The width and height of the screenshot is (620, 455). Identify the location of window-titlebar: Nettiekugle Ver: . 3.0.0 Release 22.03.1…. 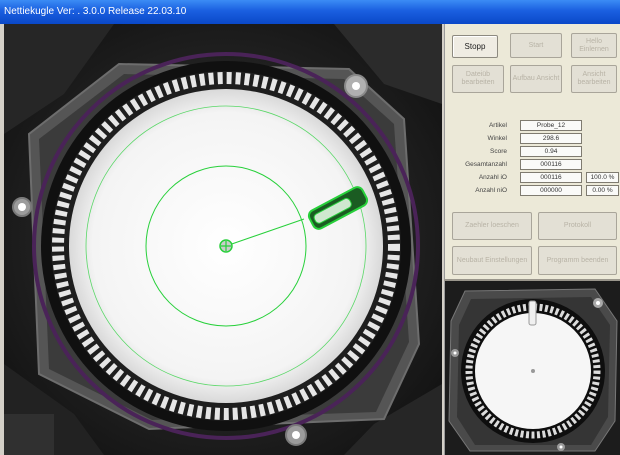
(310, 12).